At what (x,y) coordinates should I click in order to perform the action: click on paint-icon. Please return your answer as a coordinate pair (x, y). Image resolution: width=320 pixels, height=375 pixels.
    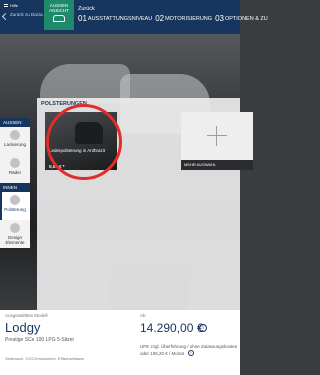
    Looking at the image, I should click on (15, 135).